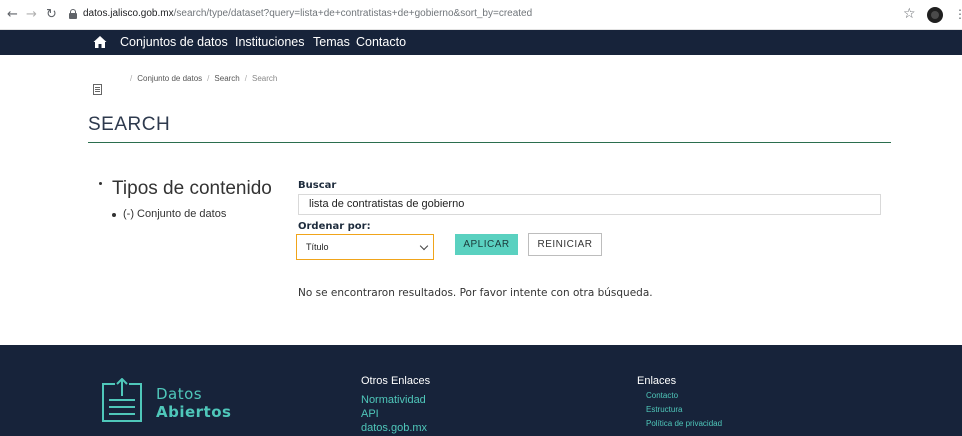 This screenshot has height=436, width=962. I want to click on footer-link-normatividad: Normatividad, so click(393, 400).